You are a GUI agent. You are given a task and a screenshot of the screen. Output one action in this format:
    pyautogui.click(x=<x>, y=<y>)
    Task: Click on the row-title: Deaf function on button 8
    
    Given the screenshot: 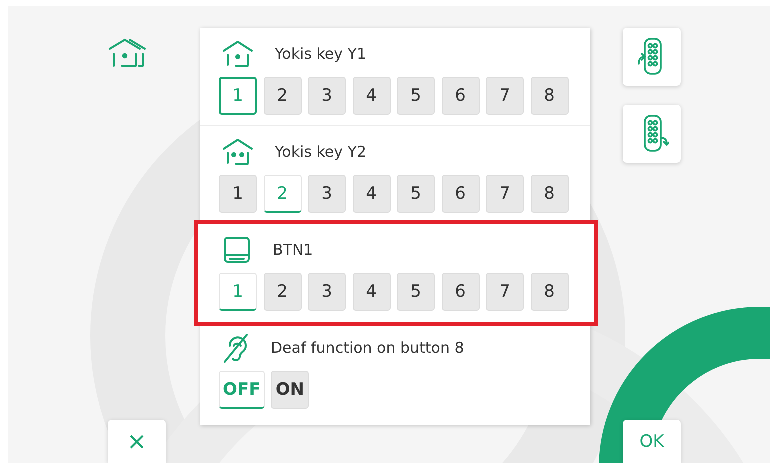 What is the action you would take?
    pyautogui.click(x=367, y=348)
    